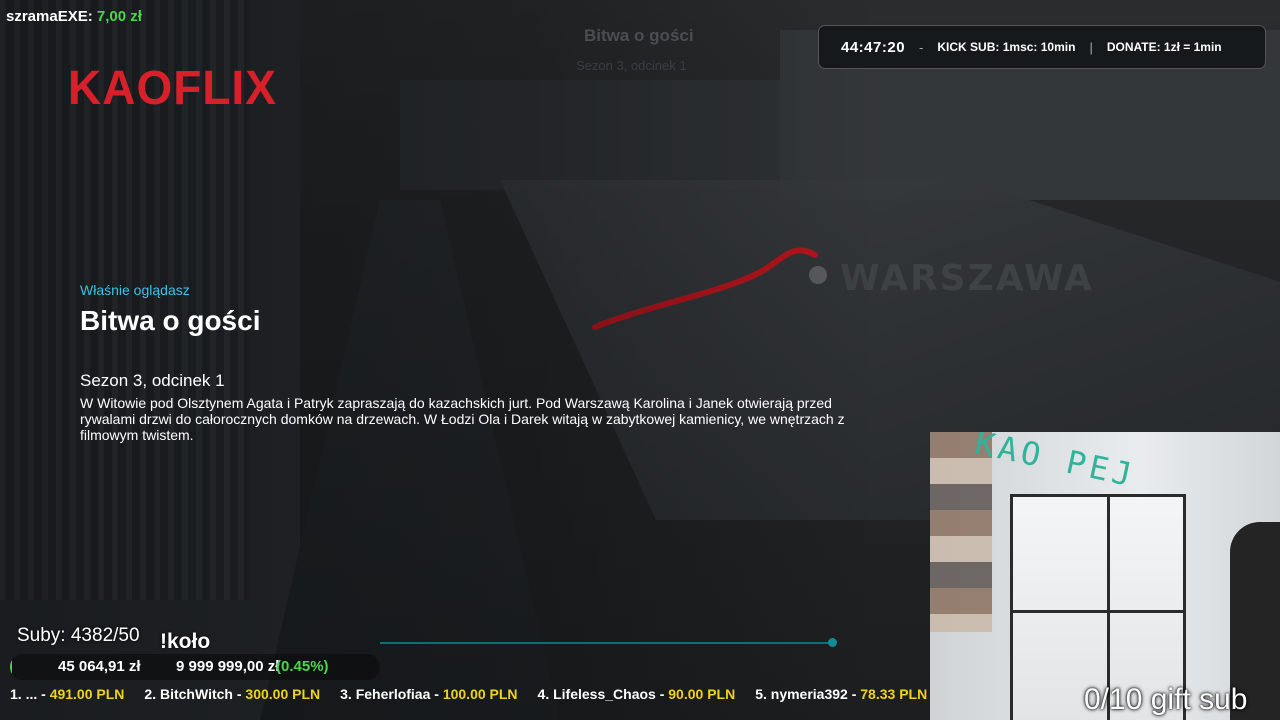 The image size is (1280, 720). I want to click on top-donor-value: 90.00 PLN, so click(702, 694).